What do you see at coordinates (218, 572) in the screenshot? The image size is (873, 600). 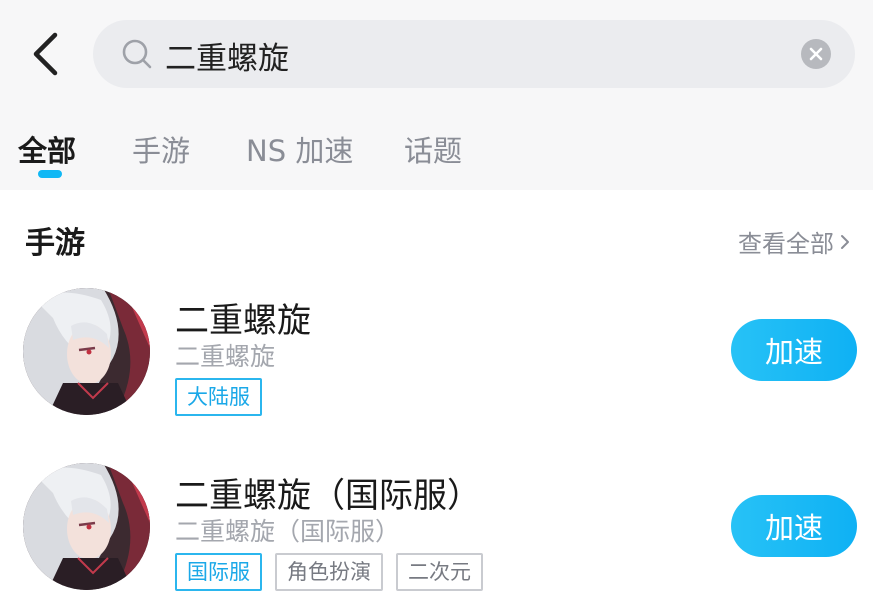 I see `tag-server: 国际服` at bounding box center [218, 572].